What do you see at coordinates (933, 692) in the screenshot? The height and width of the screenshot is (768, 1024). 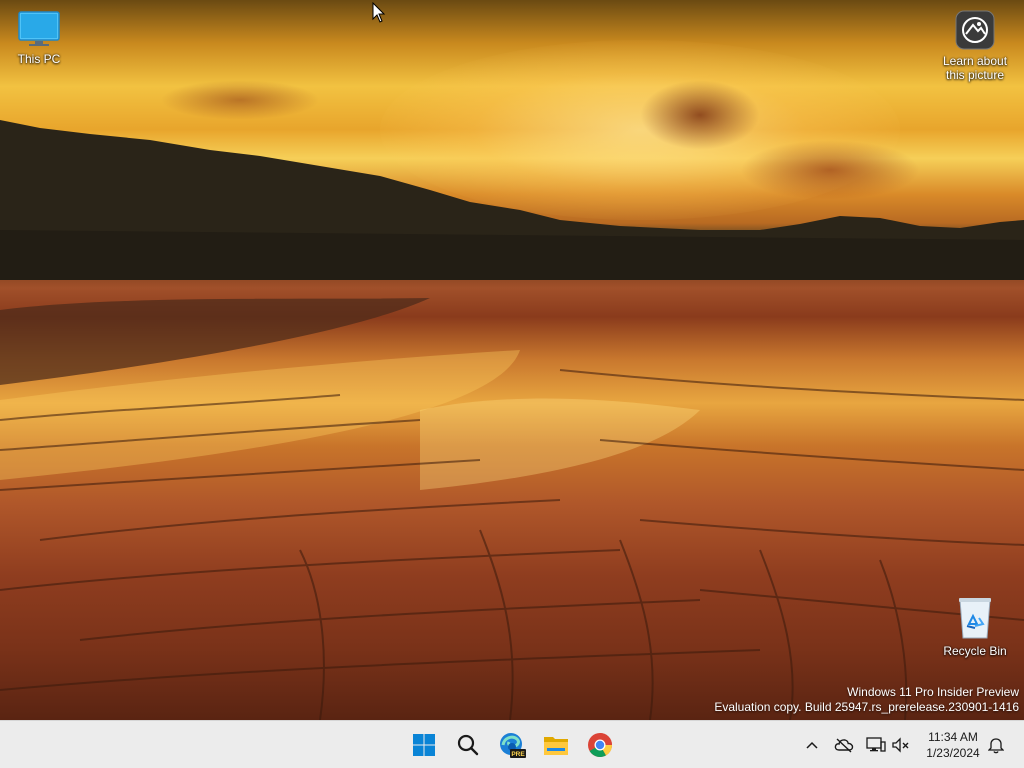 I see `watermark-edition: Windows 11 Pro Insider Preview` at bounding box center [933, 692].